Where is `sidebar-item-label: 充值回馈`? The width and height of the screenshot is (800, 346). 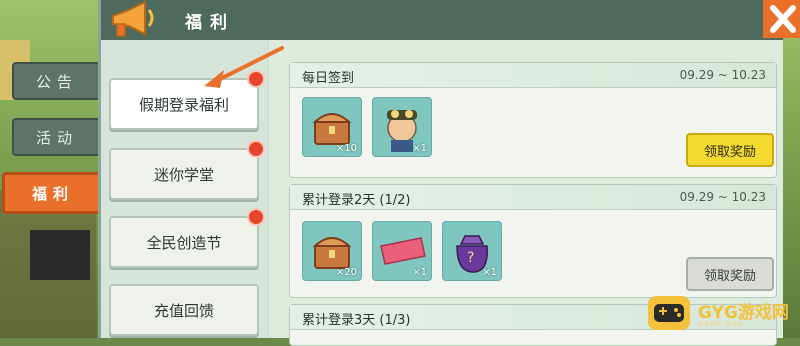
sidebar-item-label: 充值回馈 is located at coordinates (183, 310).